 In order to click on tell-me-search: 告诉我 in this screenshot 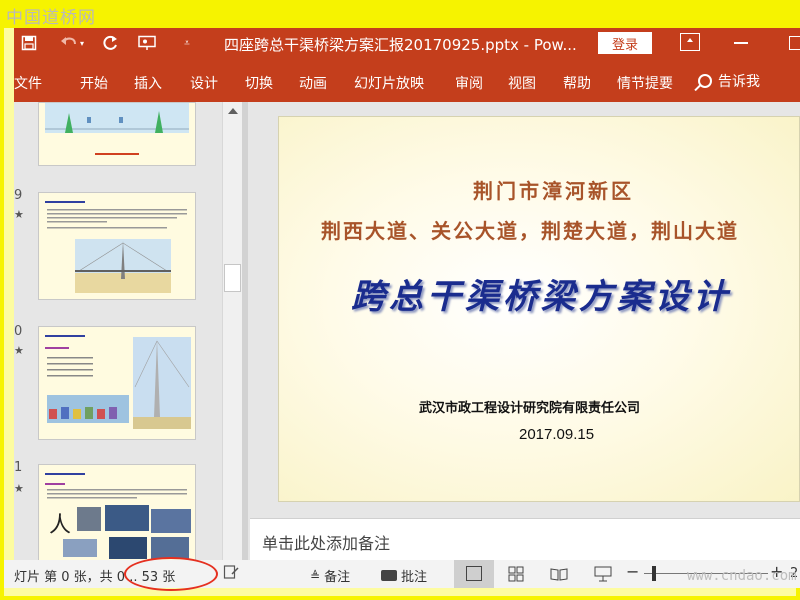, I will do `click(729, 81)`.